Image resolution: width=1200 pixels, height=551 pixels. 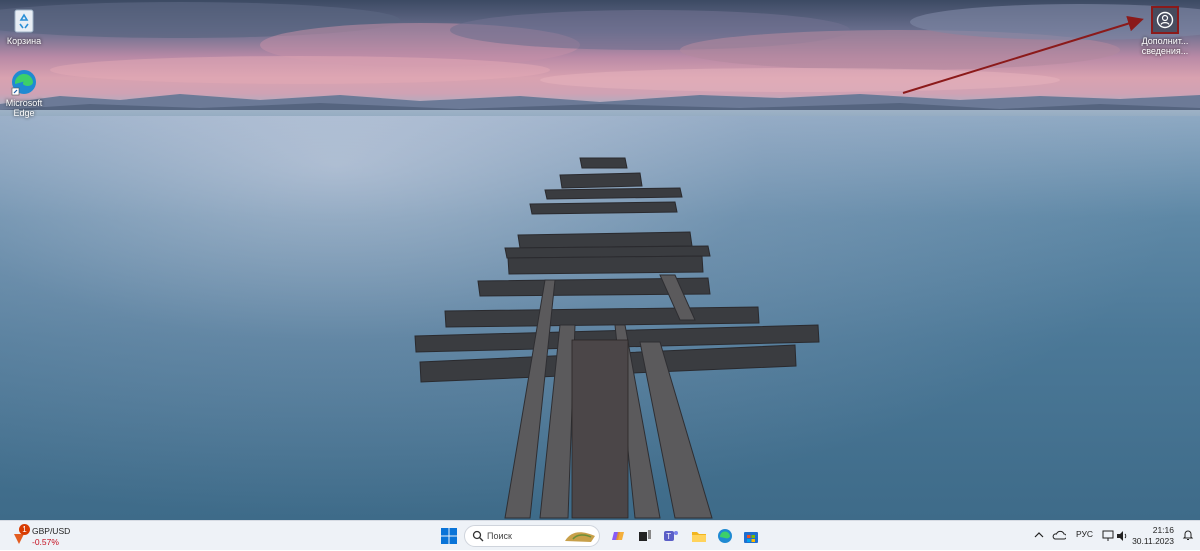 I want to click on windows-logo-icon, so click(x=449, y=536).